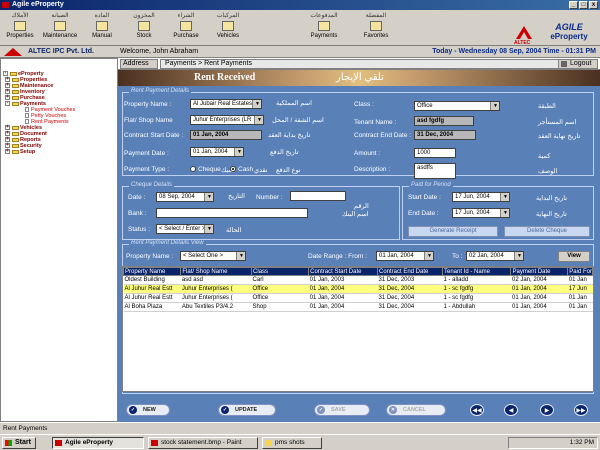 Image resolution: width=600 pixels, height=450 pixels. I want to click on view-property-select: < Select One > ▼, so click(213, 256).